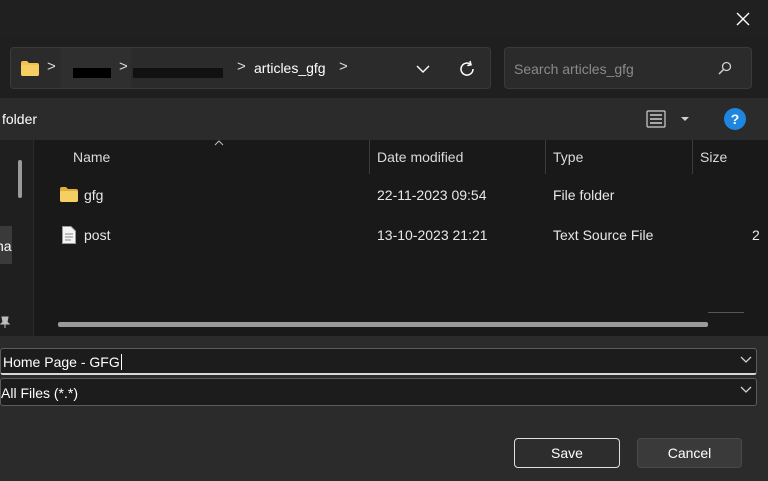 The image size is (768, 481). What do you see at coordinates (567, 453) in the screenshot?
I see `save-button: Save` at bounding box center [567, 453].